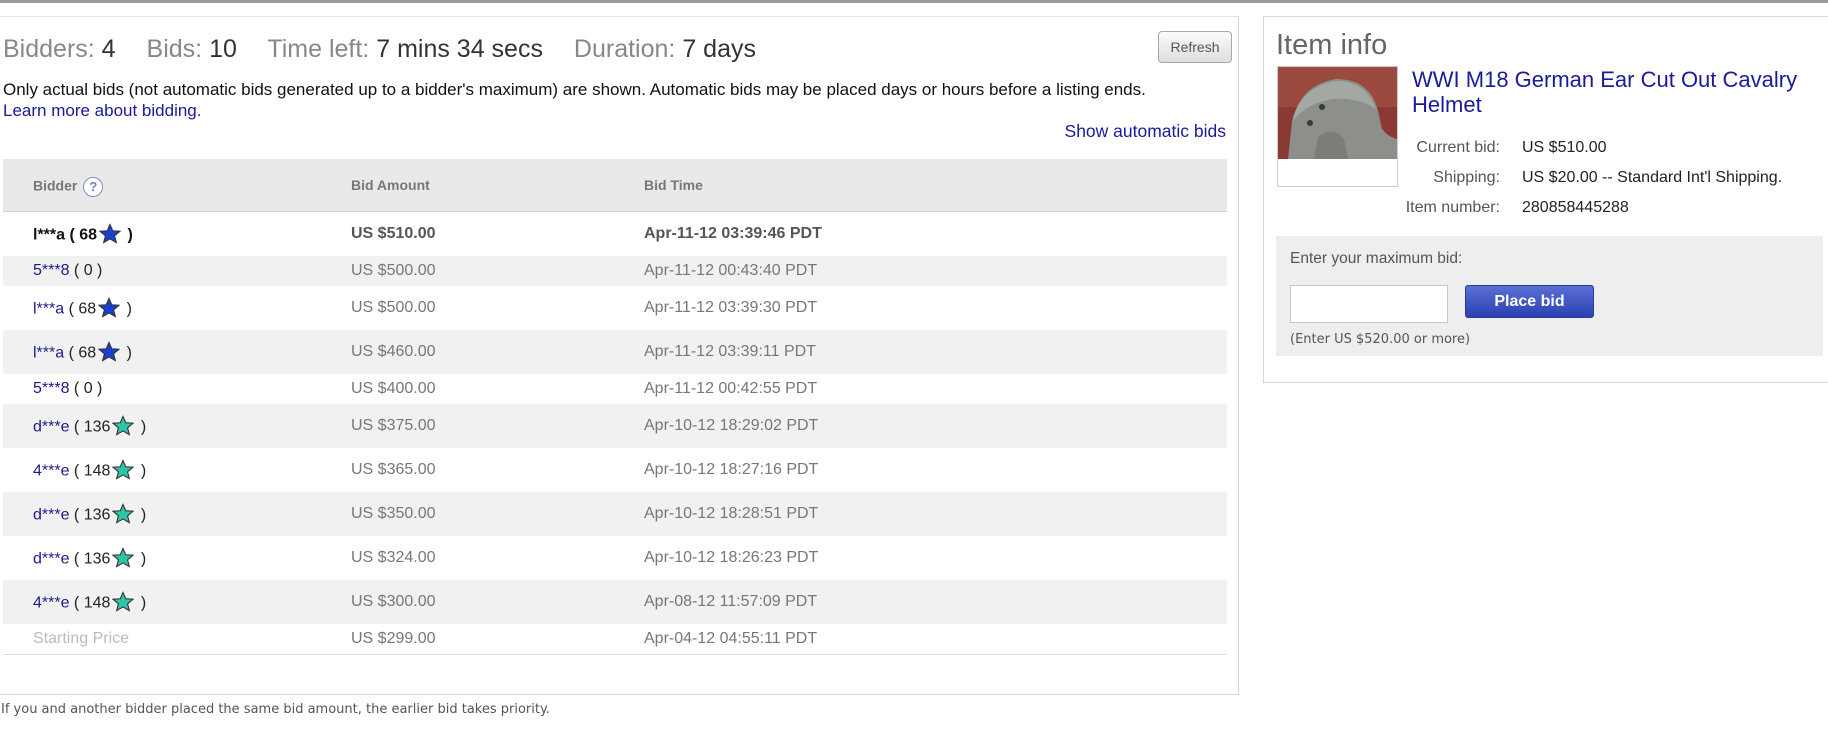  Describe the element at coordinates (393, 233) in the screenshot. I see `bid-amount: US $510.00` at that location.